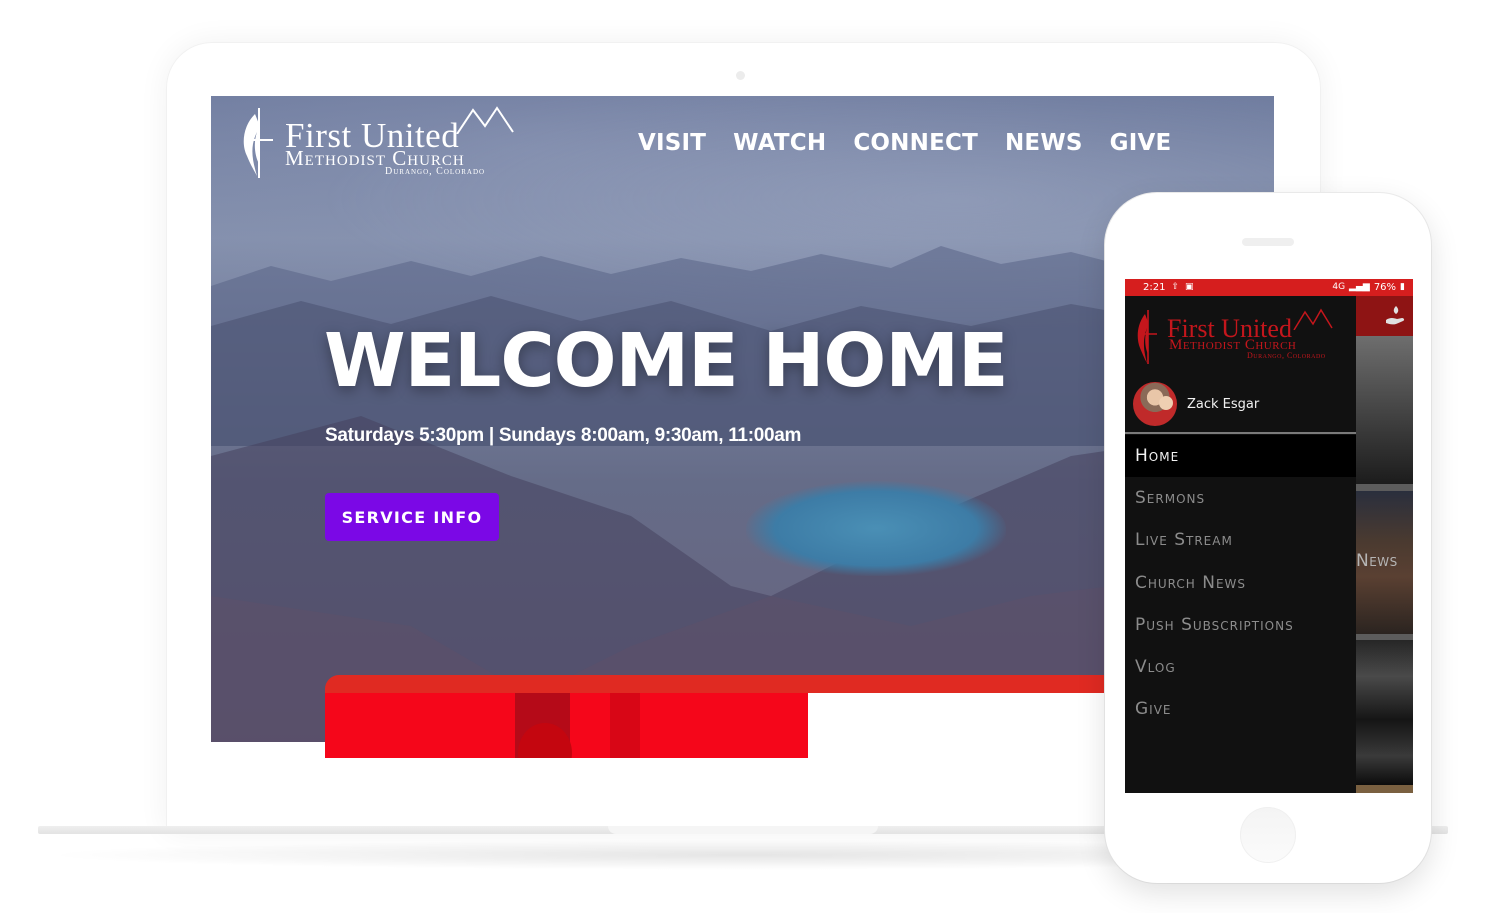 The image size is (1500, 913). Describe the element at coordinates (1175, 287) in the screenshot. I see `upload-icon: ⇧` at that location.